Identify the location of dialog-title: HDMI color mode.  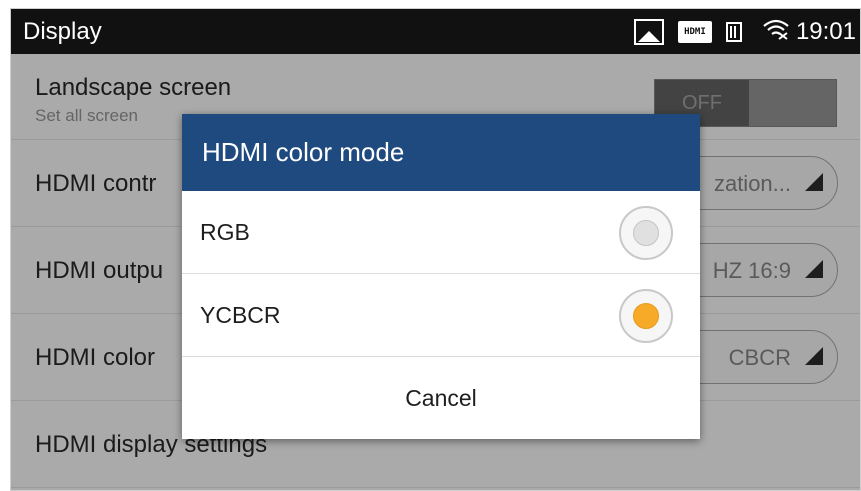
(441, 152).